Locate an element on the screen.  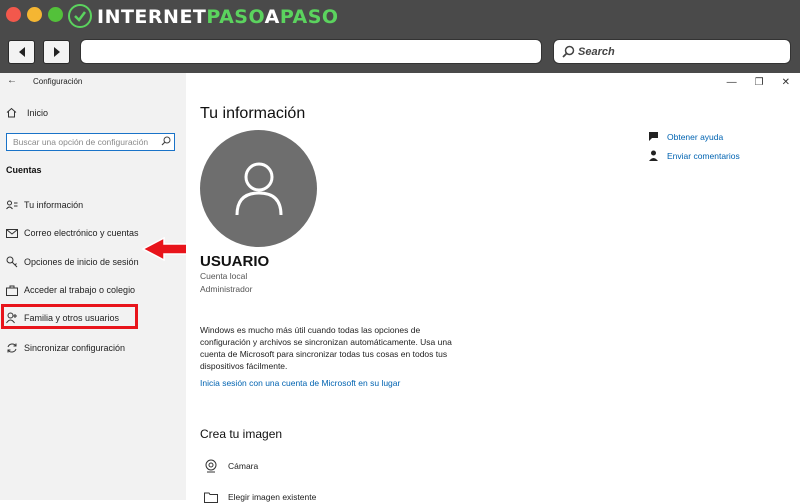
settings-search-input: Buscar una opción de configuración is located at coordinates (90, 142).